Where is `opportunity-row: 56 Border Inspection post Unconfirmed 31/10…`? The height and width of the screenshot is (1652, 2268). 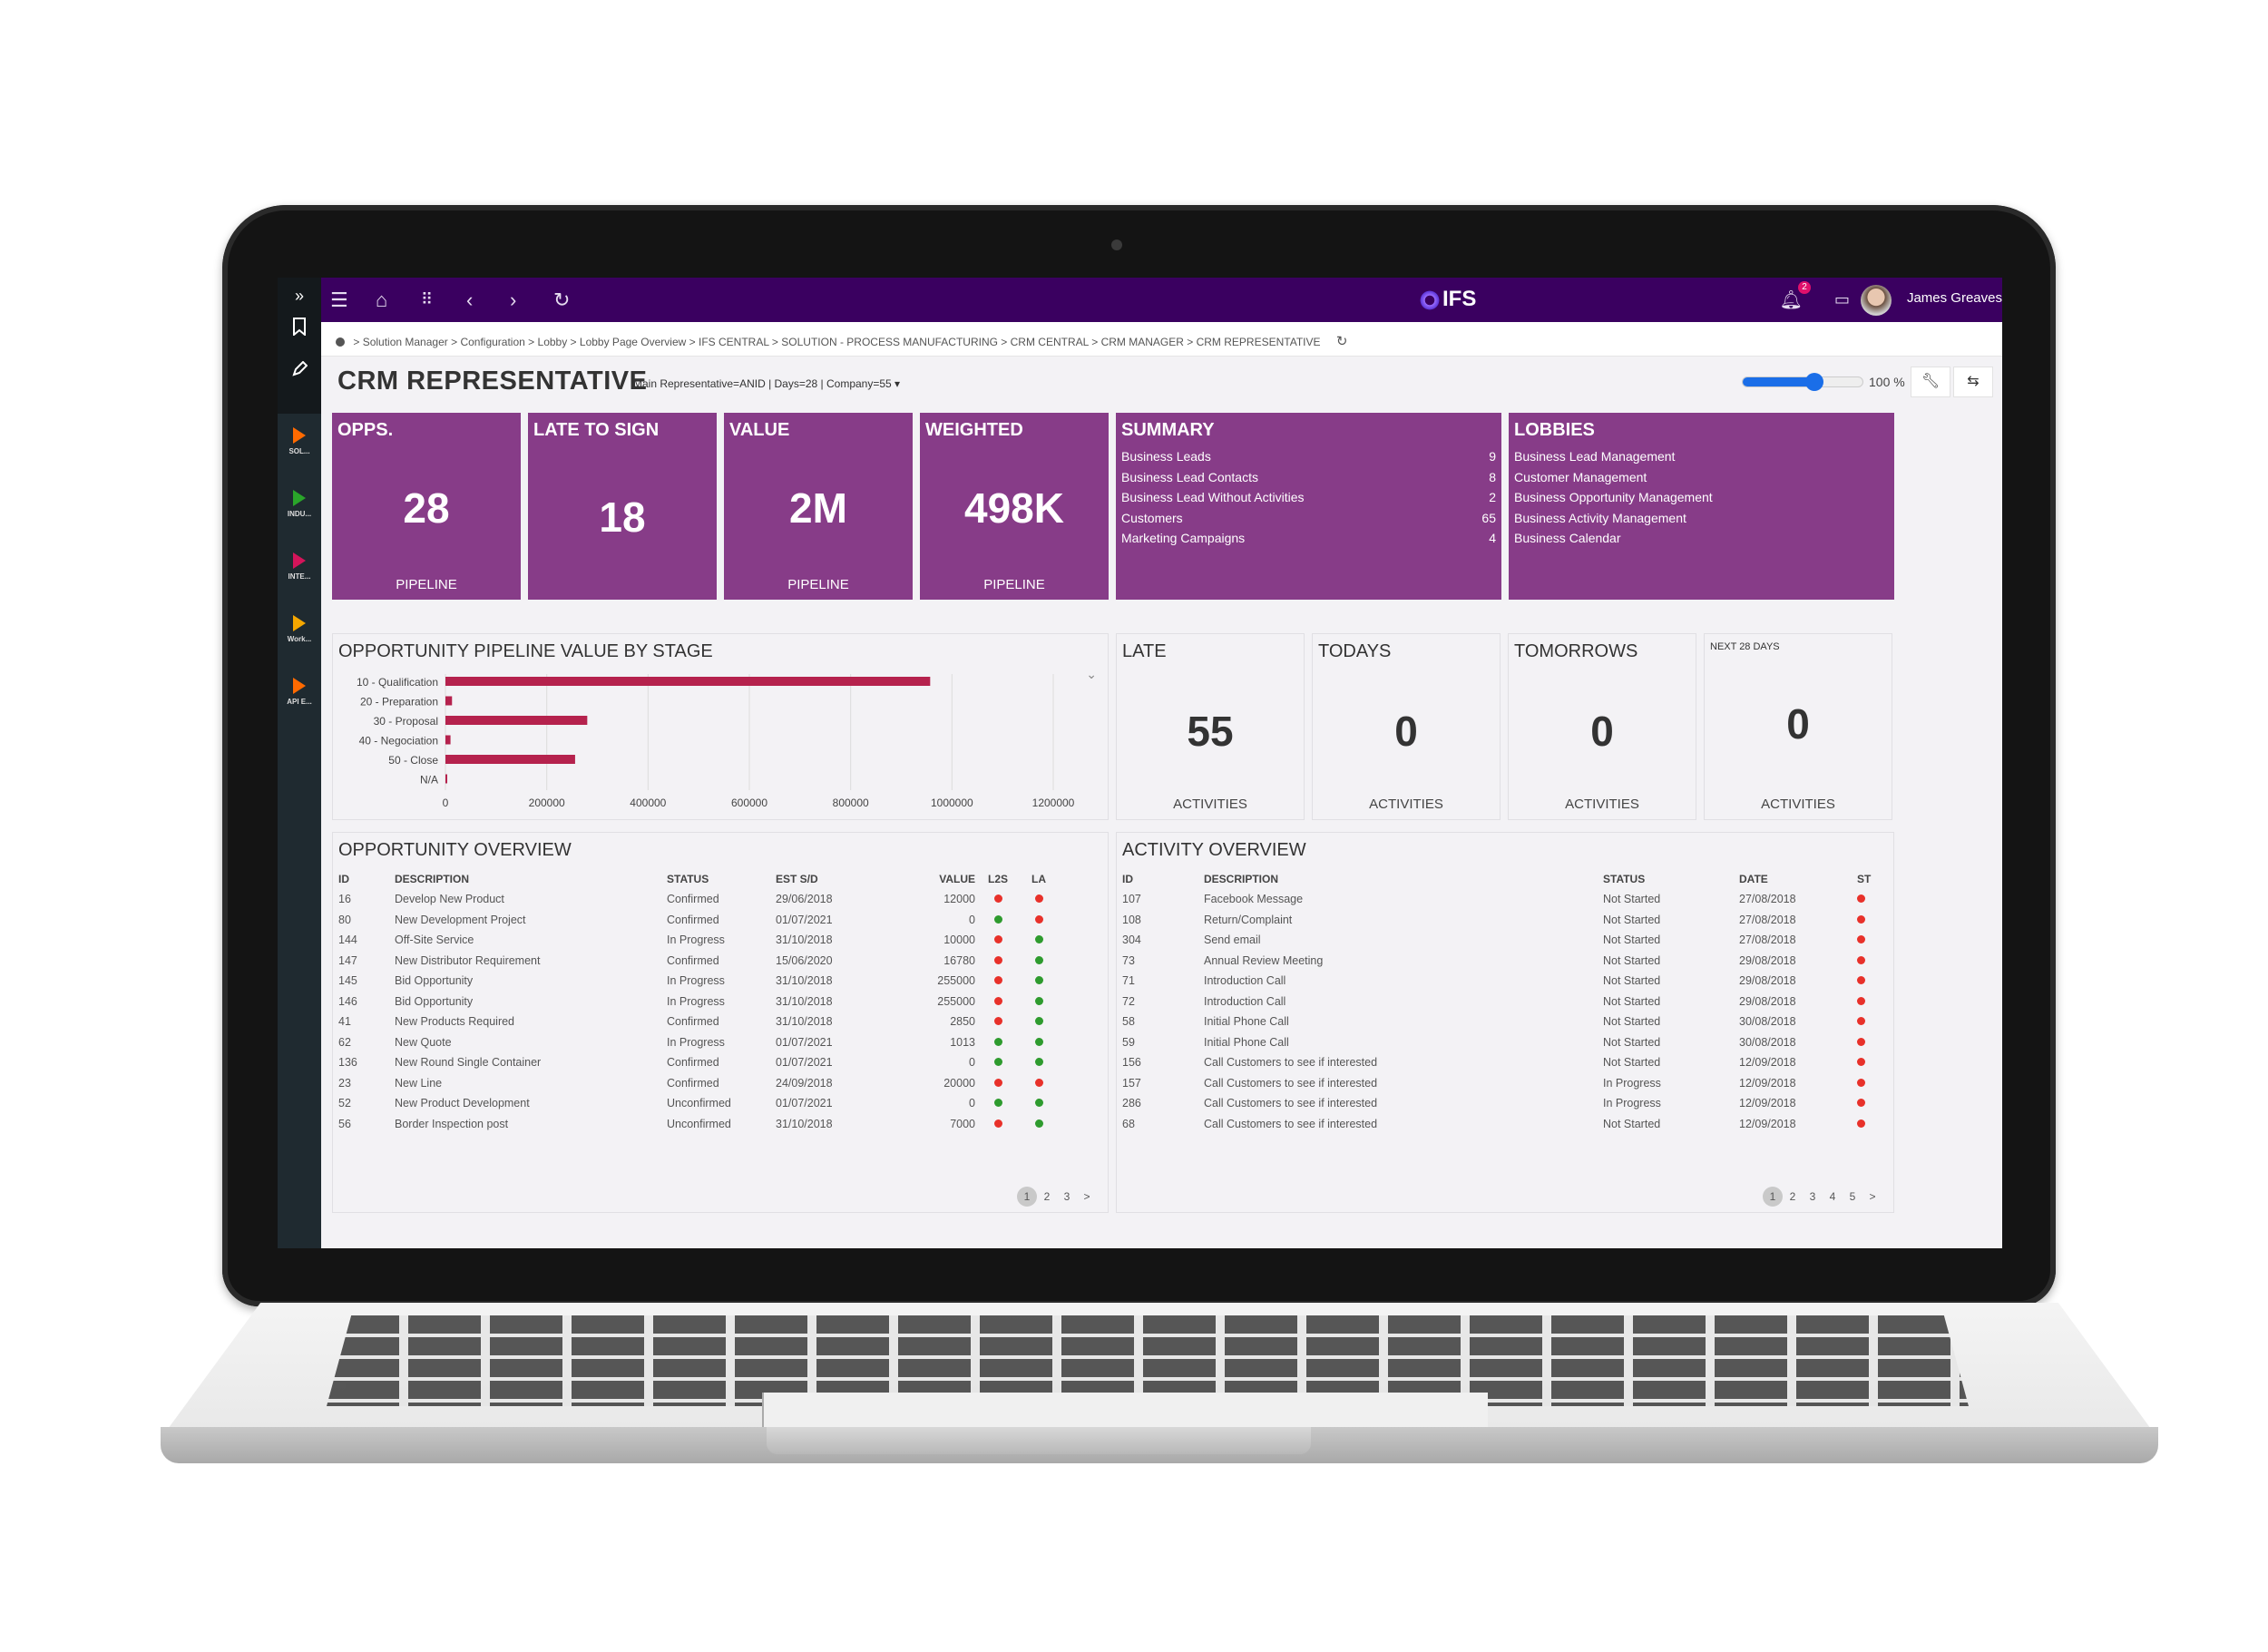
opportunity-row: 56 Border Inspection post Unconfirmed 31/10… is located at coordinates (697, 1124).